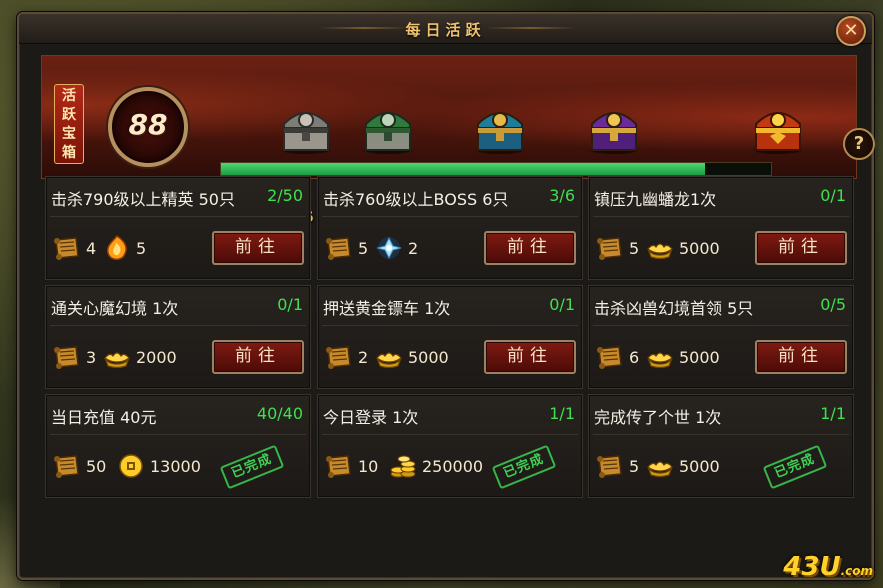  What do you see at coordinates (463, 169) in the screenshot?
I see `activity-progress-fill` at bounding box center [463, 169].